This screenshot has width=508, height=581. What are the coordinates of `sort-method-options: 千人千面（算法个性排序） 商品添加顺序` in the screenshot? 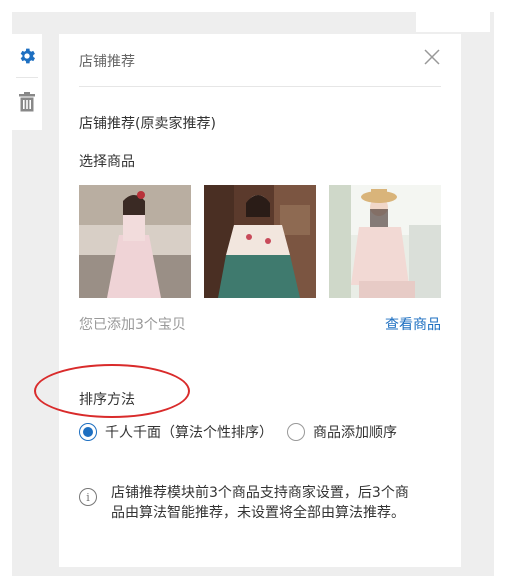 It's located at (238, 432).